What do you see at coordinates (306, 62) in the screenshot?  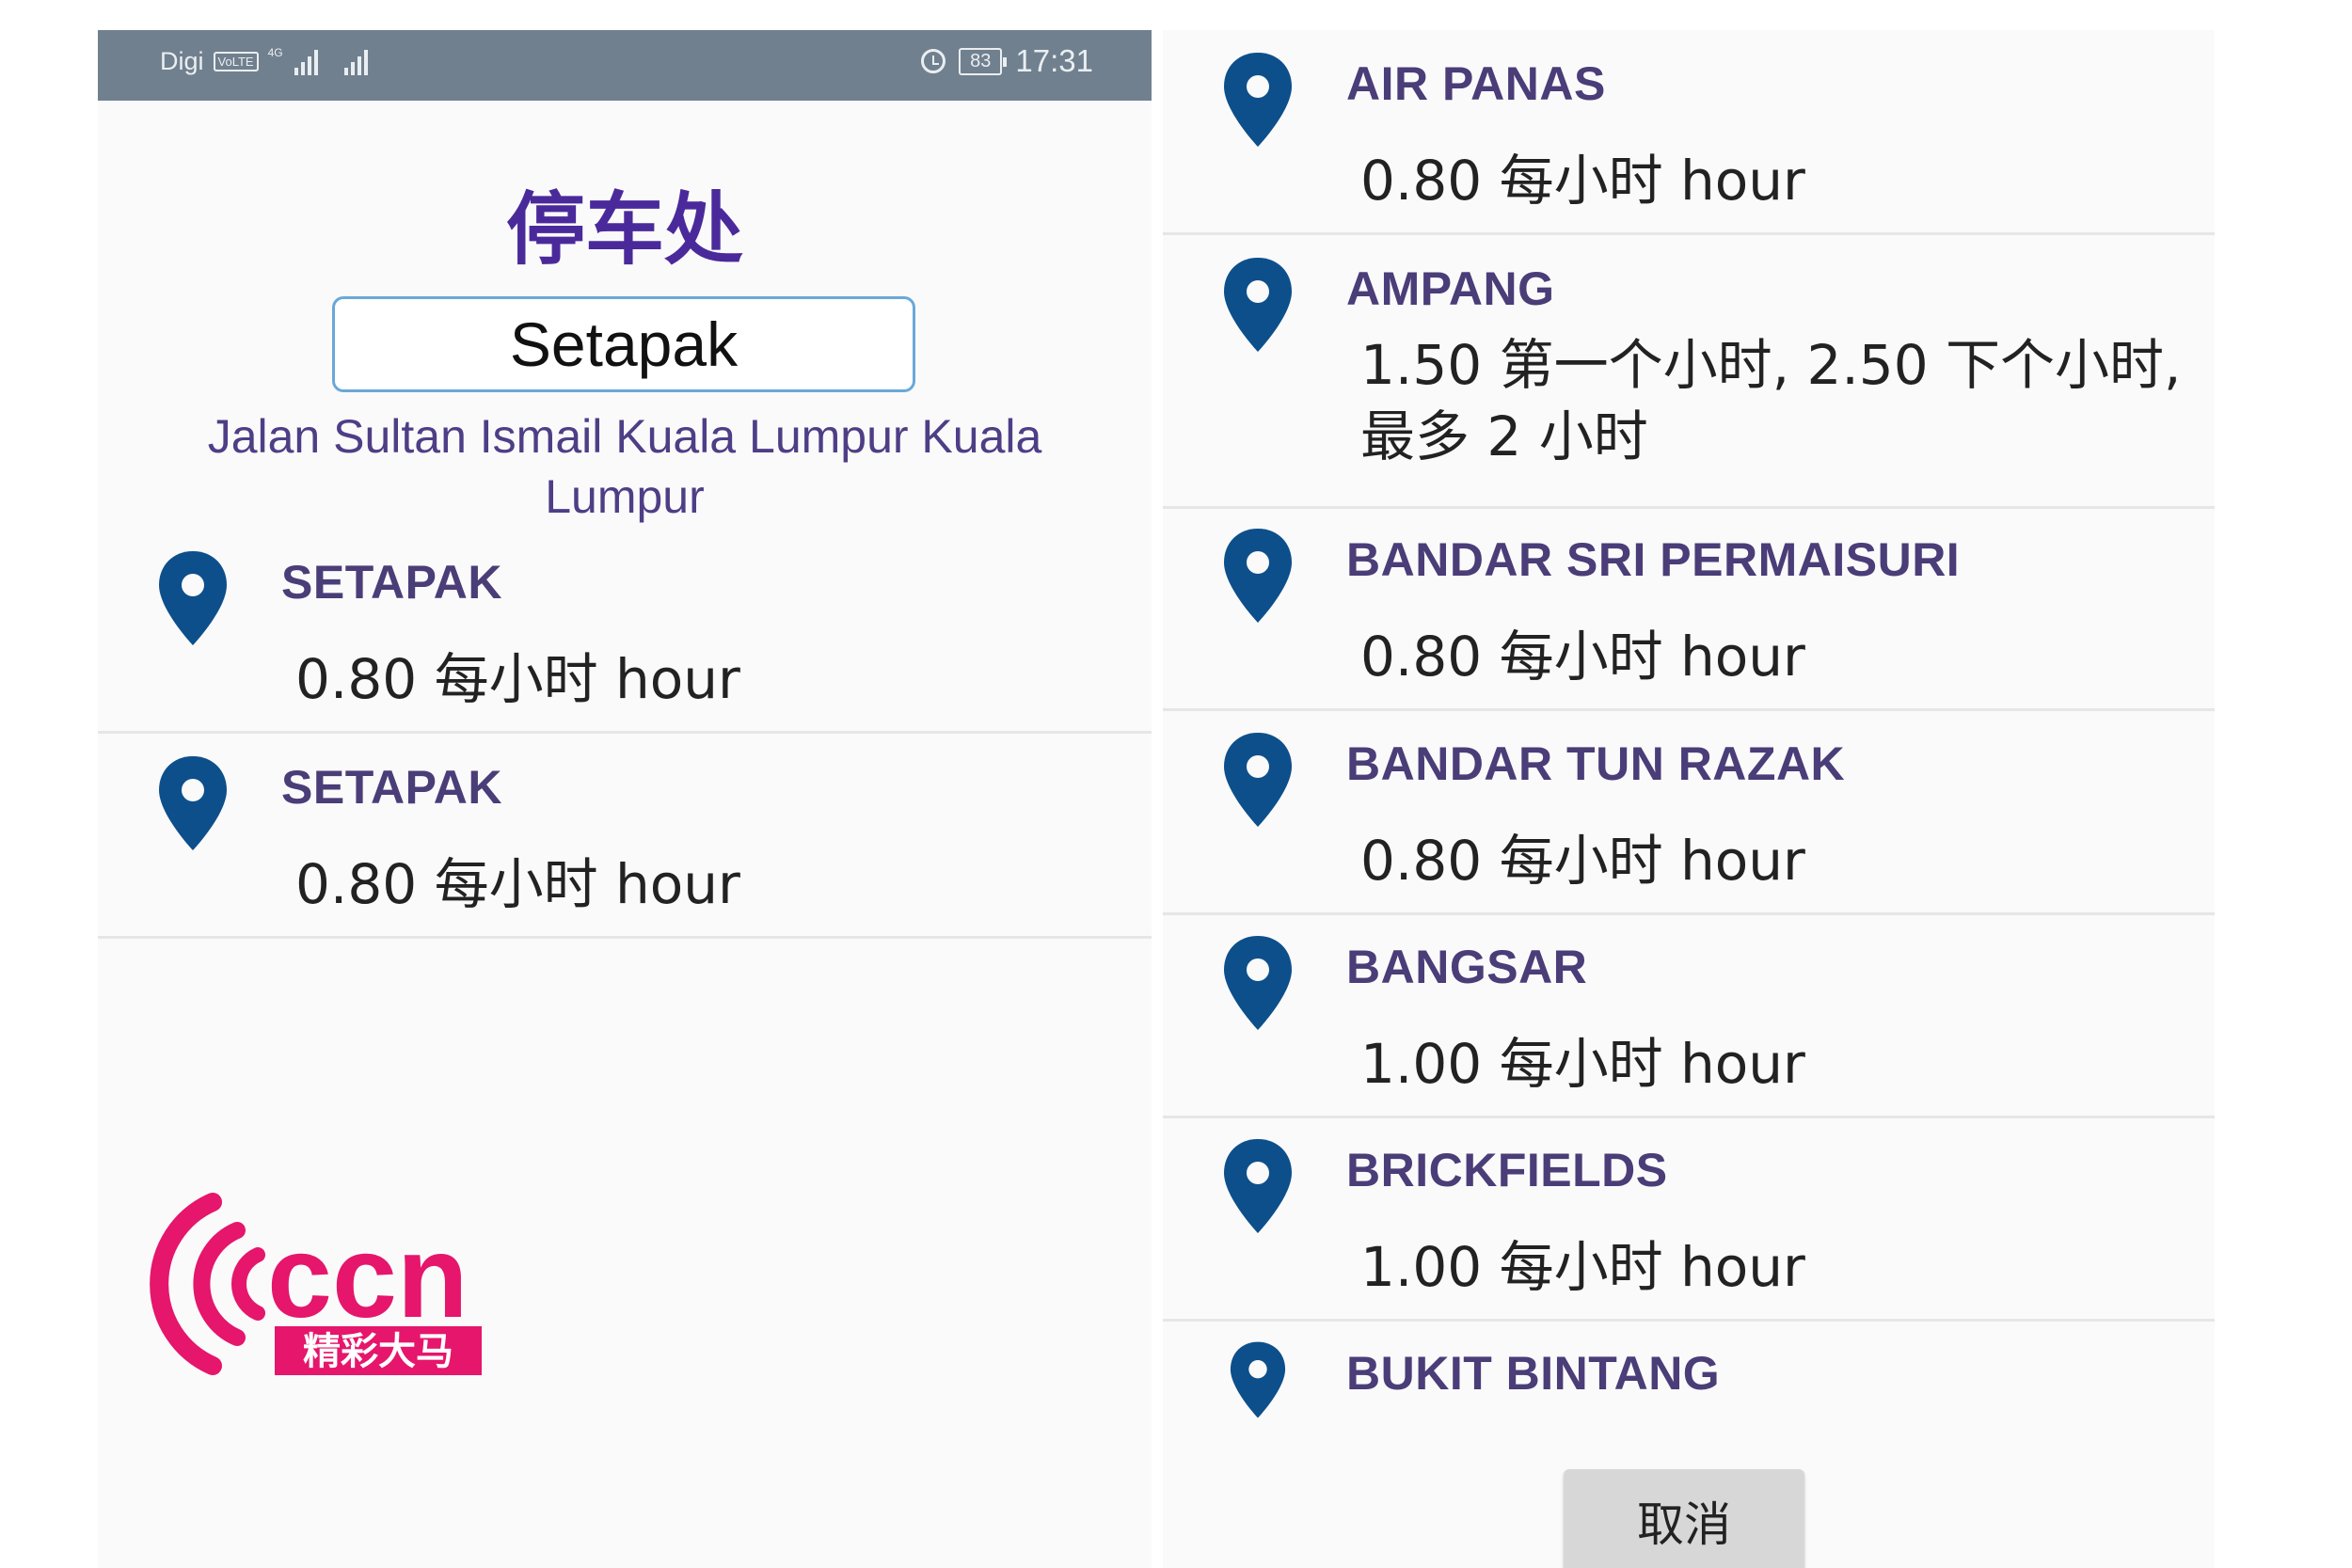 I see `signal-icon` at bounding box center [306, 62].